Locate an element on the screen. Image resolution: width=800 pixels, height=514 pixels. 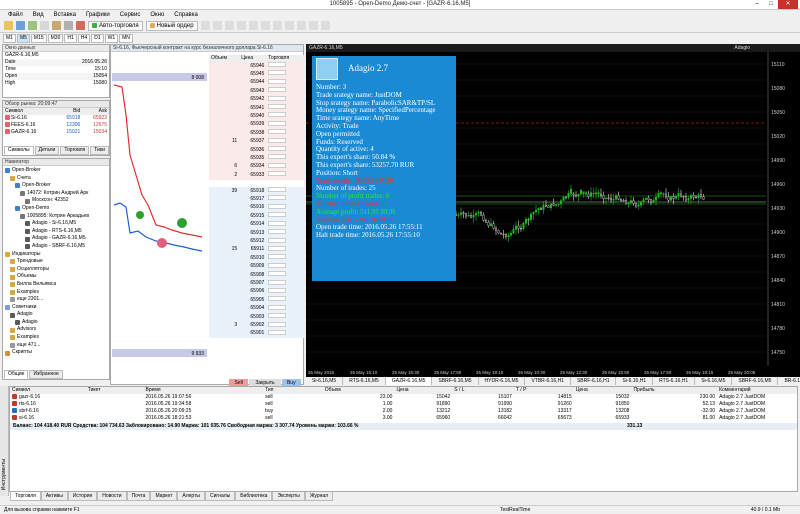
dom-row: 65913 is located at coordinates (256, 233).